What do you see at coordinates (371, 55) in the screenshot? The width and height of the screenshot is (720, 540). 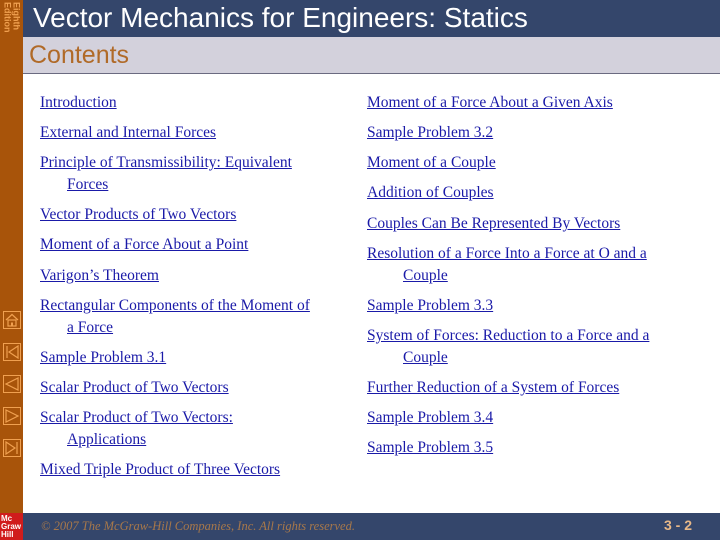 I see `subheader-bar: Contents` at bounding box center [371, 55].